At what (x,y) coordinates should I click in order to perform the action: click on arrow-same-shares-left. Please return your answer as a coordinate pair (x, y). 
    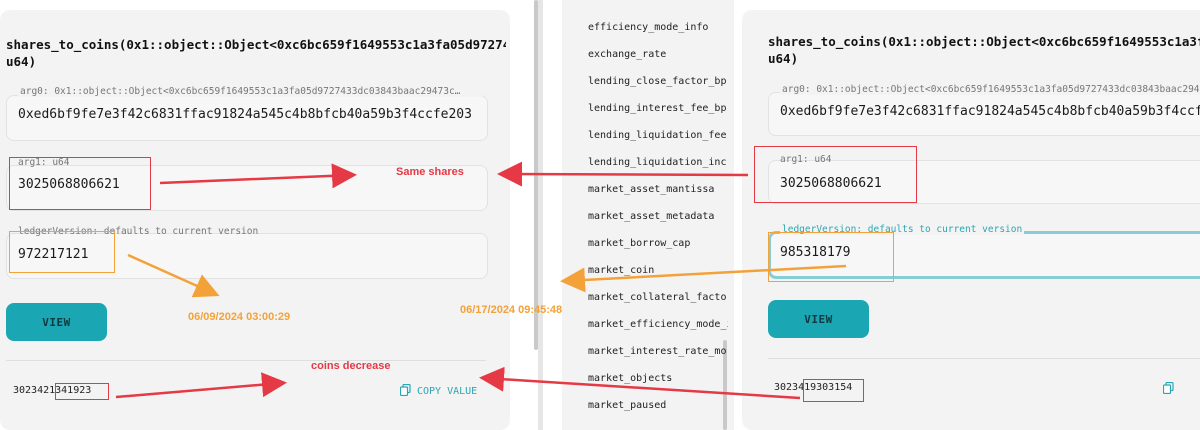
    Looking at the image, I should click on (258, 176).